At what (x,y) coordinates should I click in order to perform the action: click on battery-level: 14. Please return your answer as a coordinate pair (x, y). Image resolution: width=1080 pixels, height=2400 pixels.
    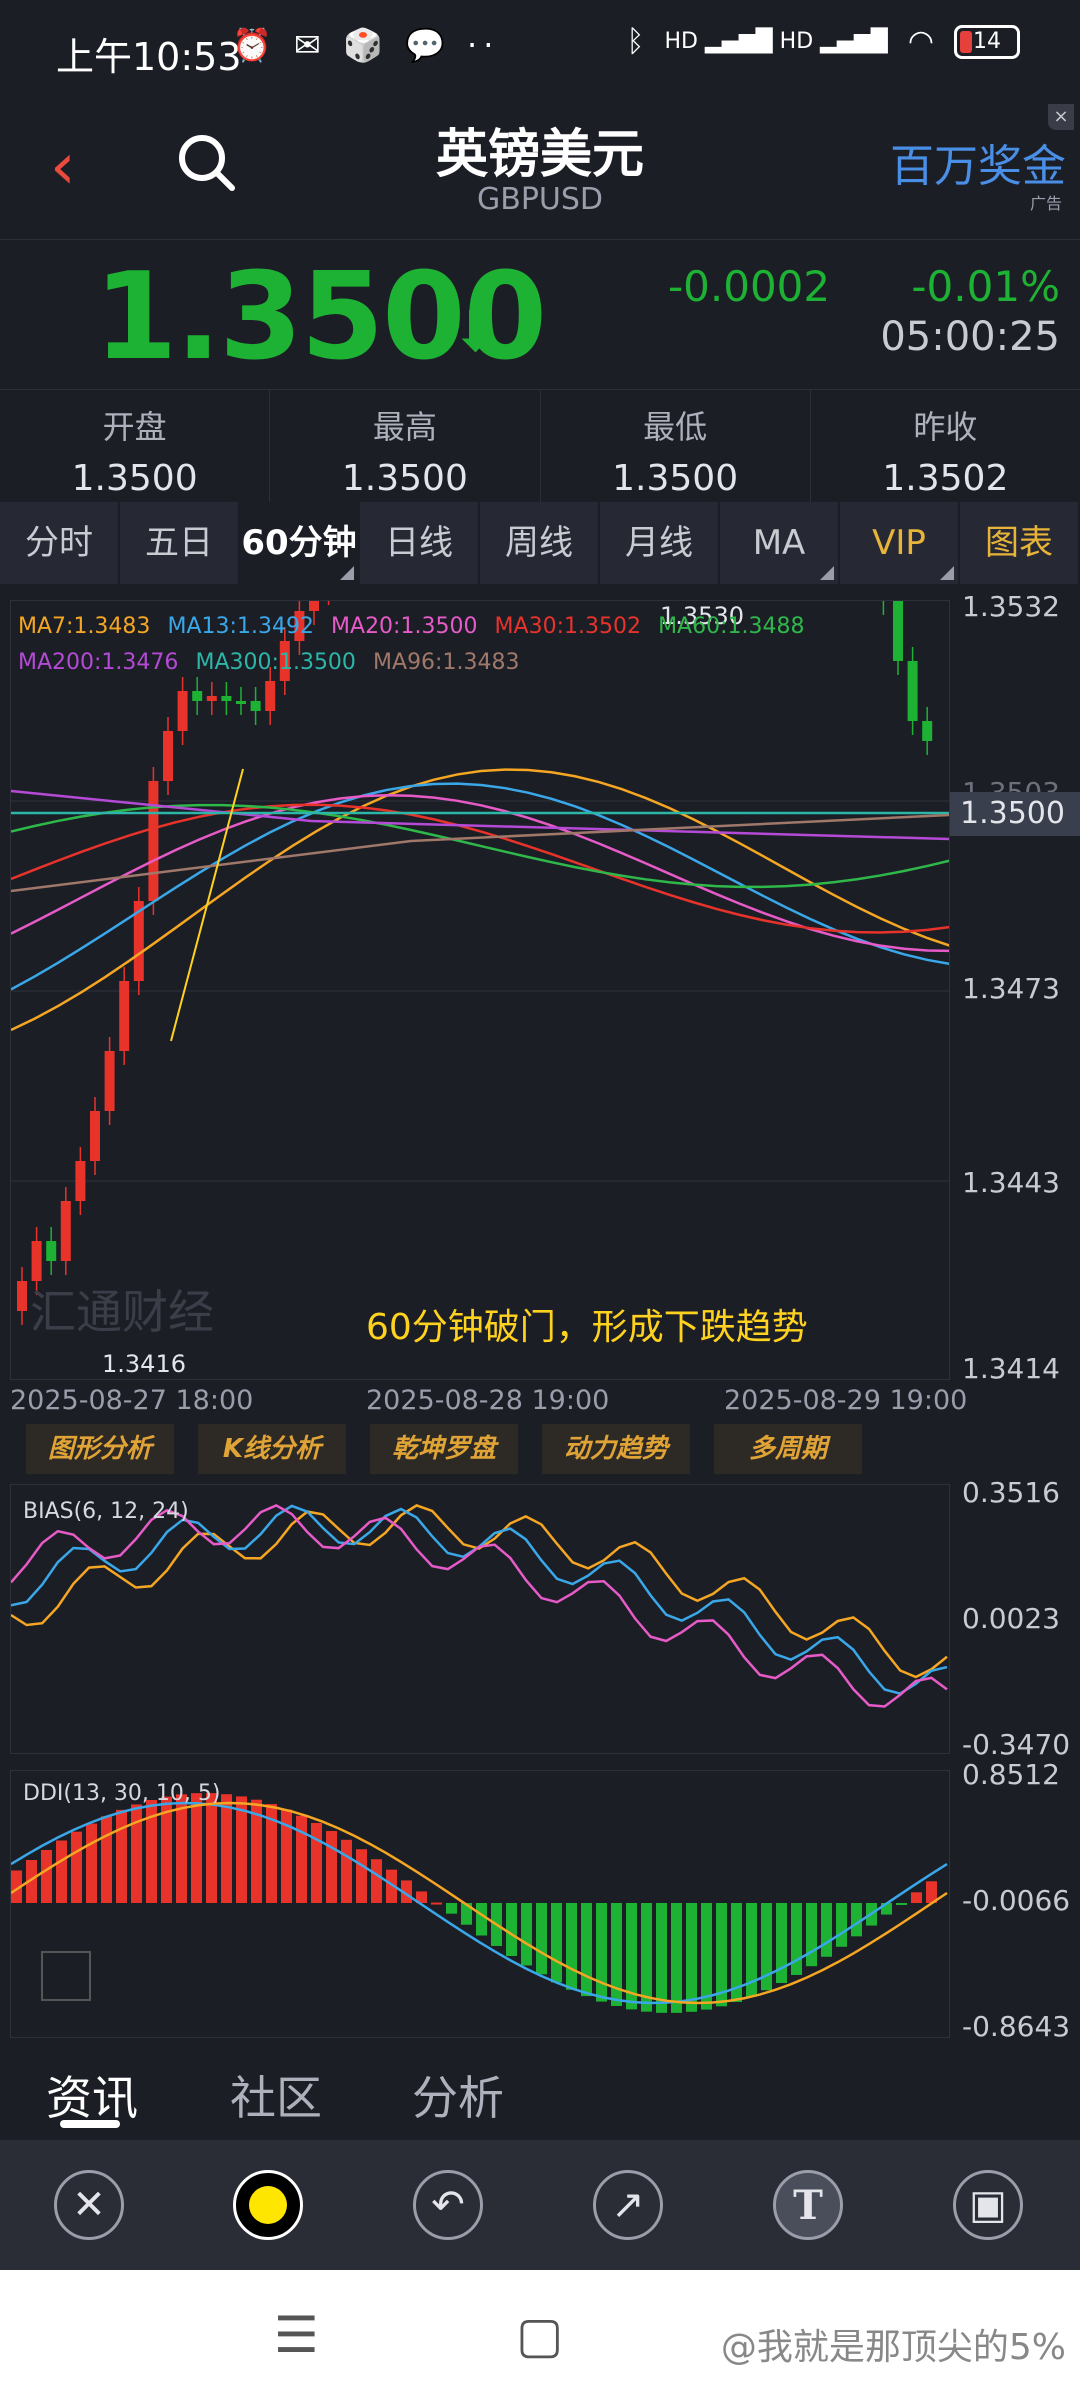
    Looking at the image, I should click on (987, 41).